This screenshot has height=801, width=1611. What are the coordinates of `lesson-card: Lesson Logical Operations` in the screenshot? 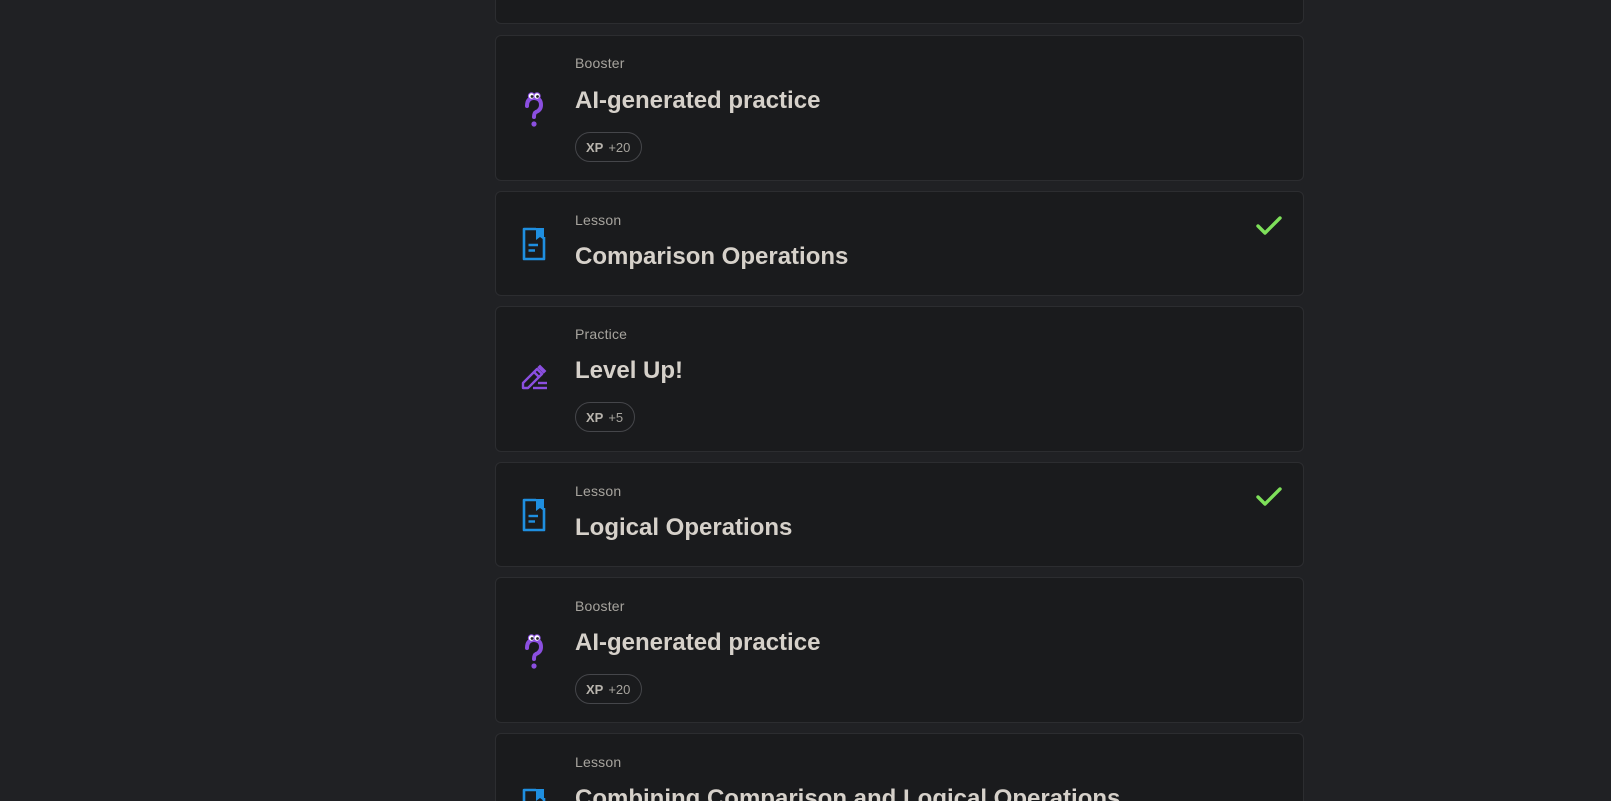 It's located at (899, 514).